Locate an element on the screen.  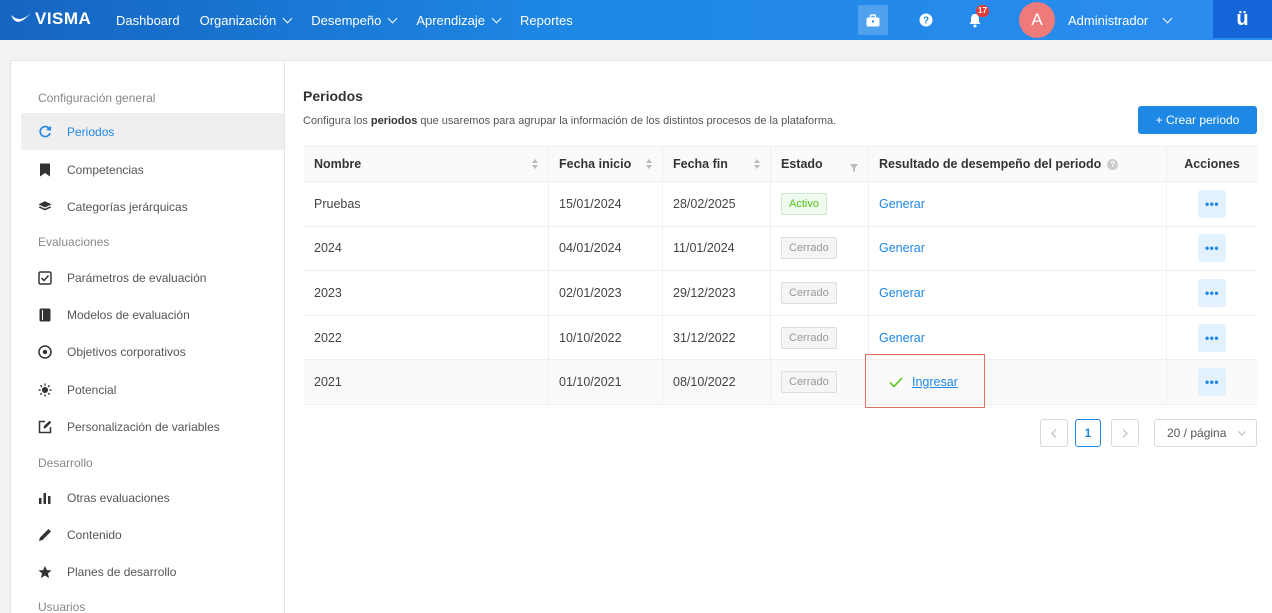
sidebar-item-label: Potencial is located at coordinates (92, 389).